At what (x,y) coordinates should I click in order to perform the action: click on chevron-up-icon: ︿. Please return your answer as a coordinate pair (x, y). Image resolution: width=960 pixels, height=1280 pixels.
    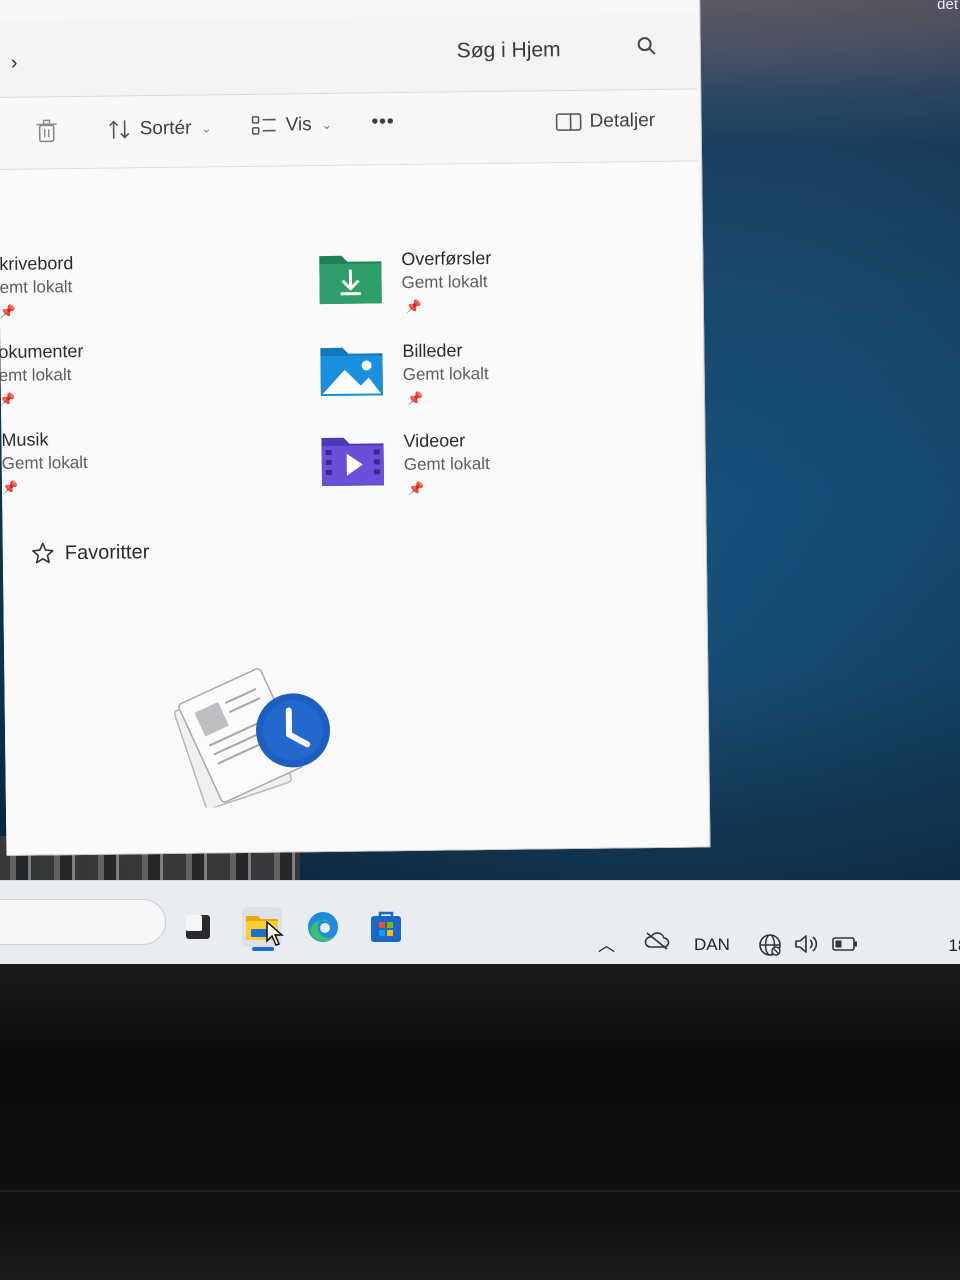
    Looking at the image, I should click on (606, 945).